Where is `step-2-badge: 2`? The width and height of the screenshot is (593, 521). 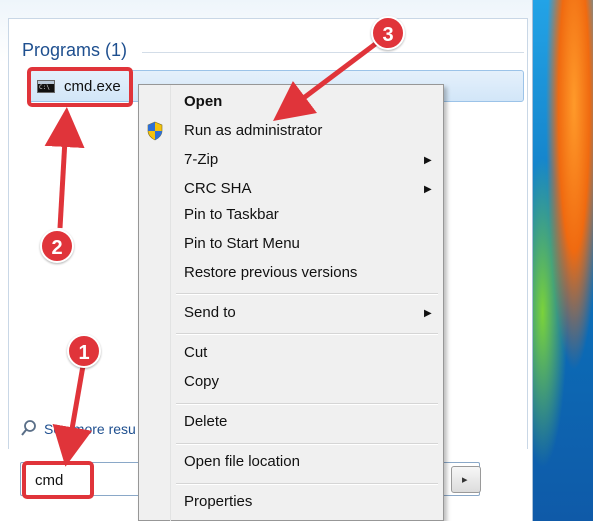
step-2-badge: 2 is located at coordinates (57, 246).